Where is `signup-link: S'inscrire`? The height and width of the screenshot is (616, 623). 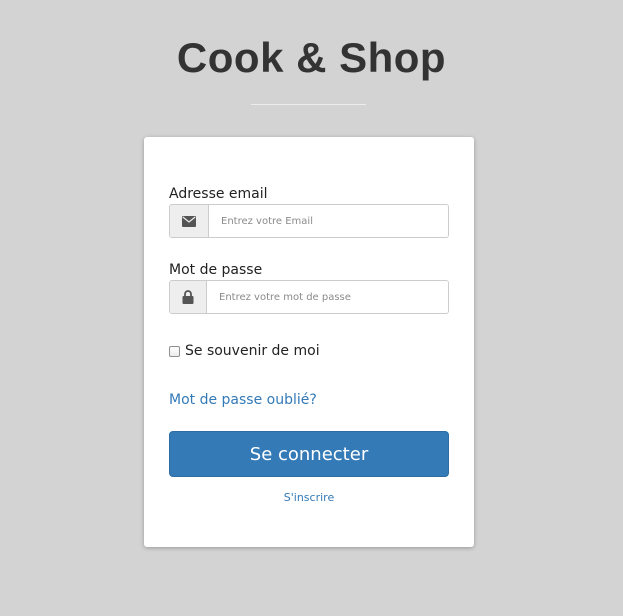 signup-link: S'inscrire is located at coordinates (309, 498).